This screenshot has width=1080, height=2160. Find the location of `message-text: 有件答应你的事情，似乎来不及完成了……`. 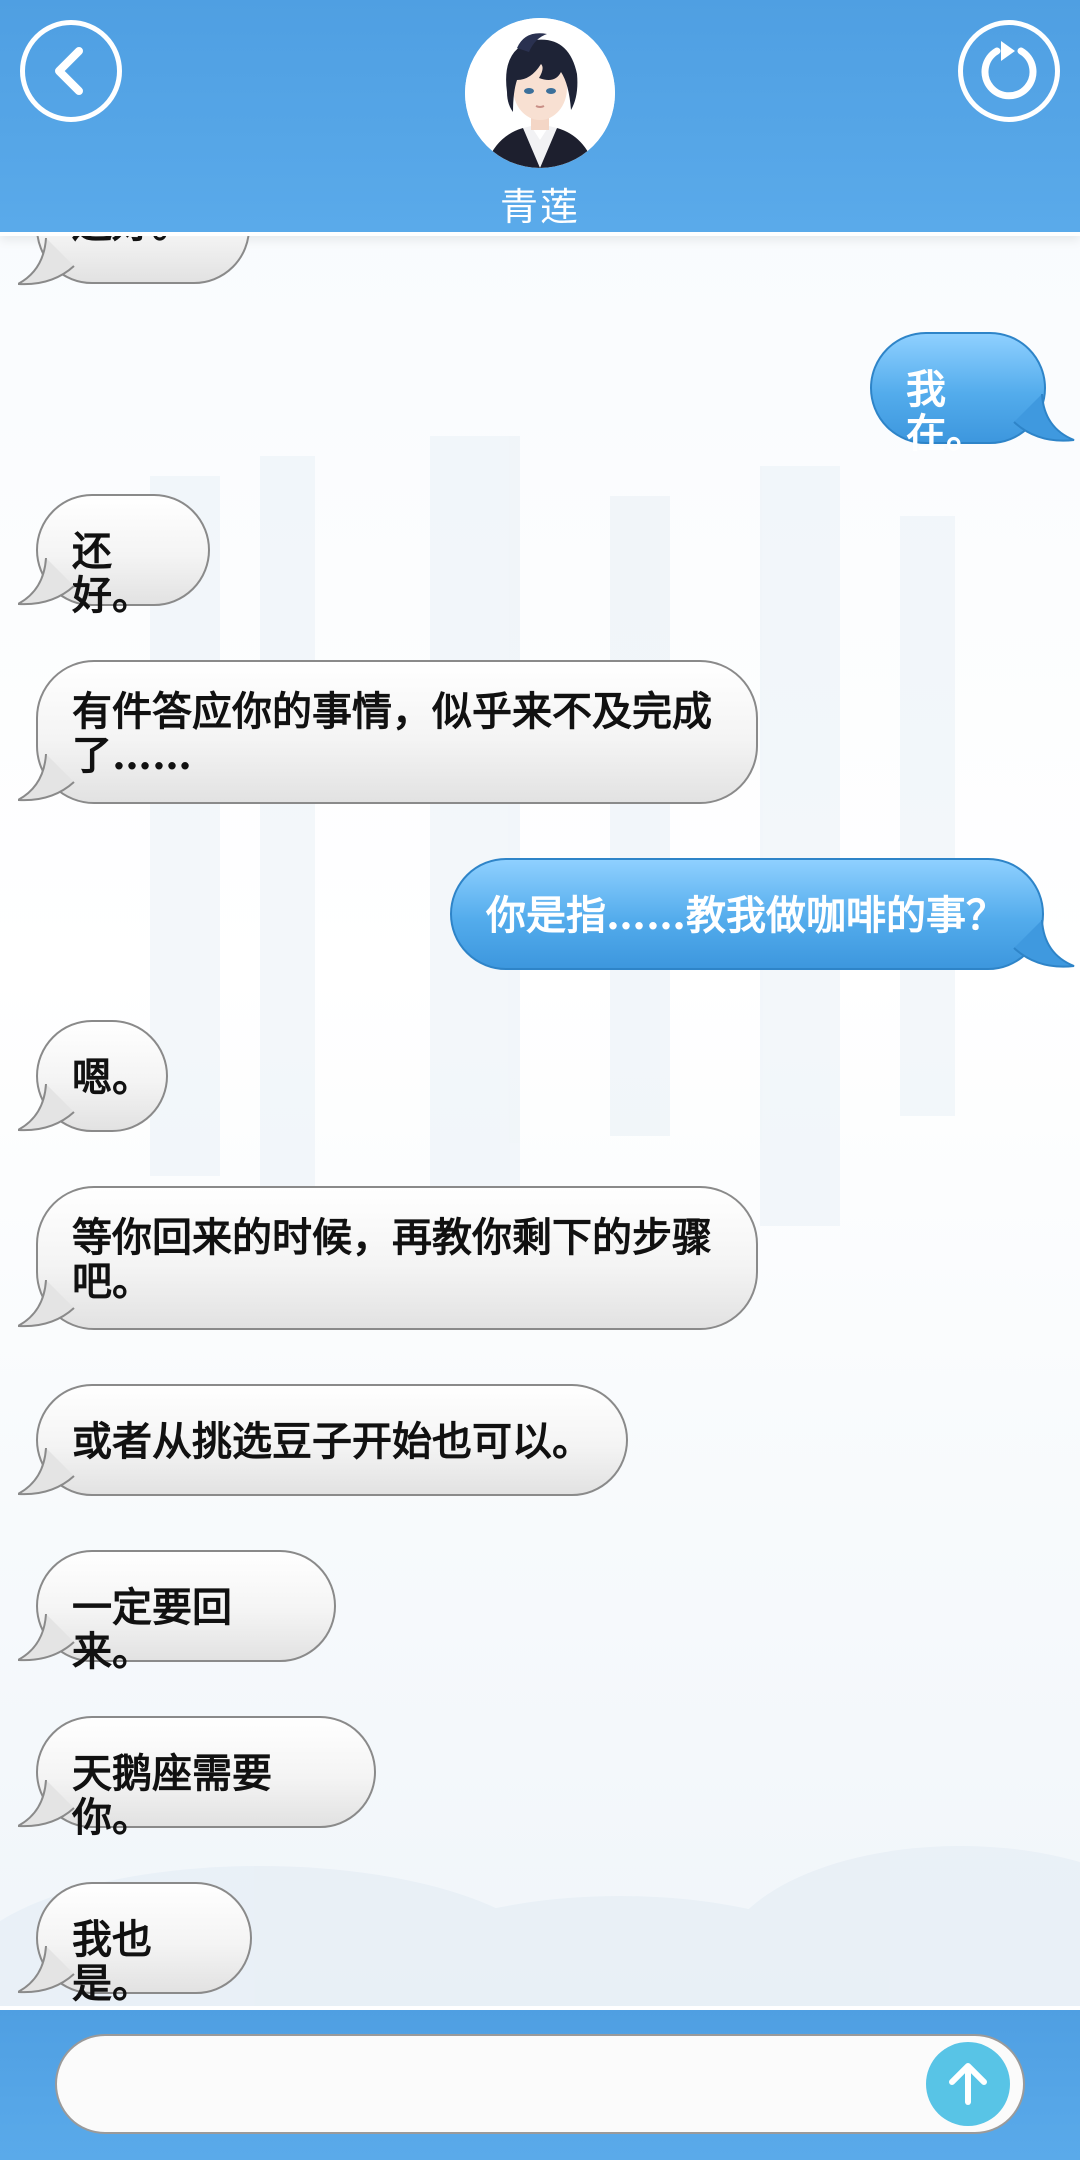

message-text: 有件答应你的事情，似乎来不及完成了…… is located at coordinates (392, 733).